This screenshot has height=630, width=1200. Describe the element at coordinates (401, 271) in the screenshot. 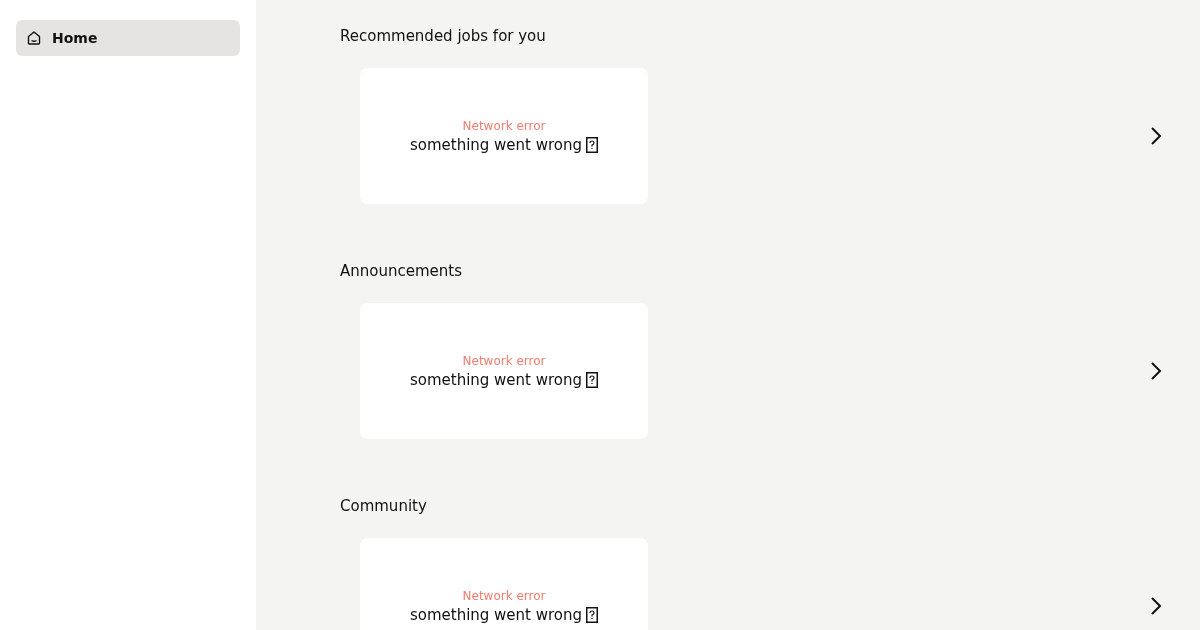

I see `section-title: Announcements` at that location.